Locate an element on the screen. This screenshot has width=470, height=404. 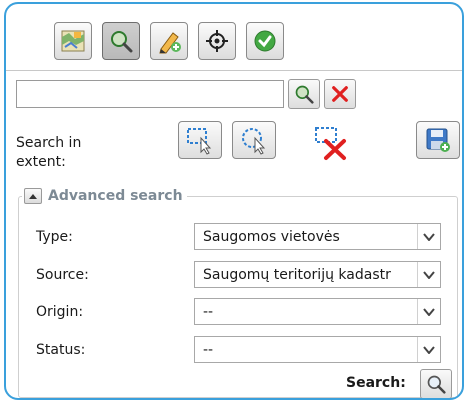
map-layer-button is located at coordinates (73, 41).